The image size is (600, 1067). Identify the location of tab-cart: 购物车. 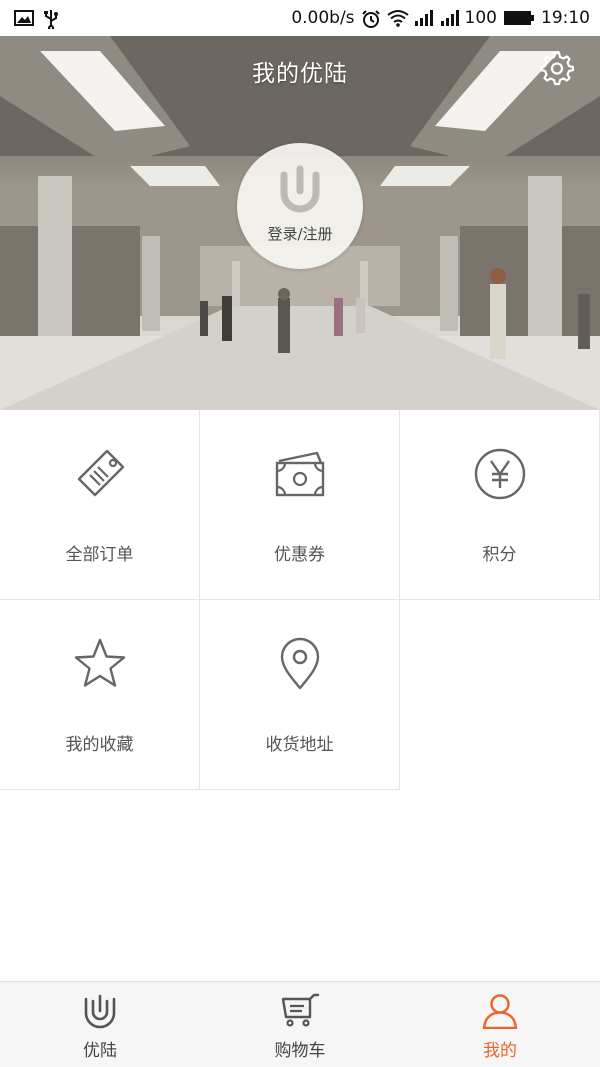
(300, 1024).